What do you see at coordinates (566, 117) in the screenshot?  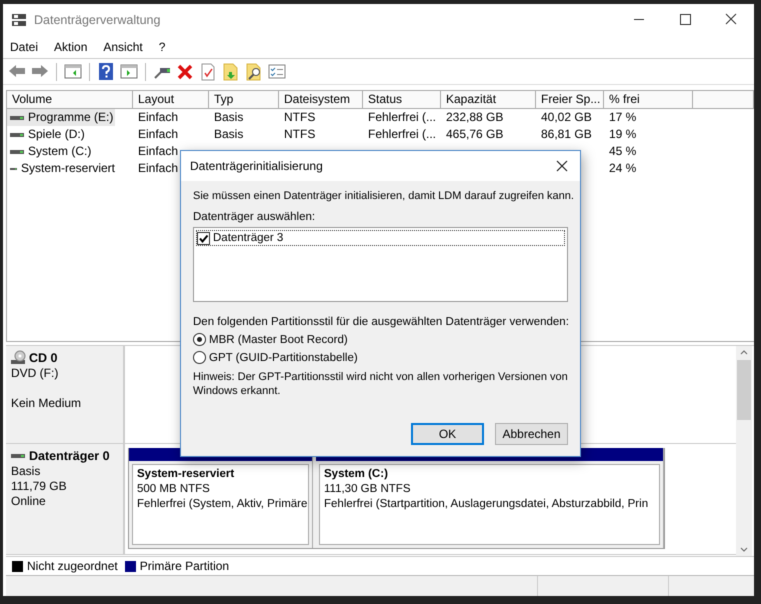 I see `table-cell-text: 40,02 GB` at bounding box center [566, 117].